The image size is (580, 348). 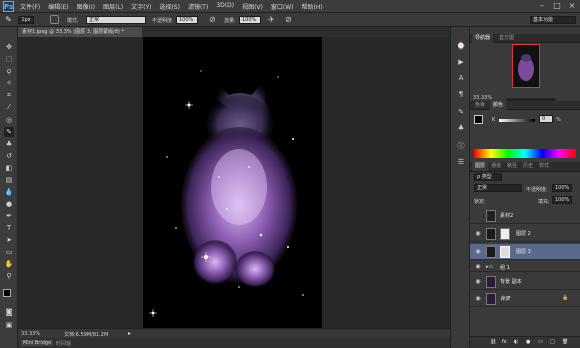 What do you see at coordinates (461, 62) in the screenshot?
I see `actions-panel-icon: ▶` at bounding box center [461, 62].